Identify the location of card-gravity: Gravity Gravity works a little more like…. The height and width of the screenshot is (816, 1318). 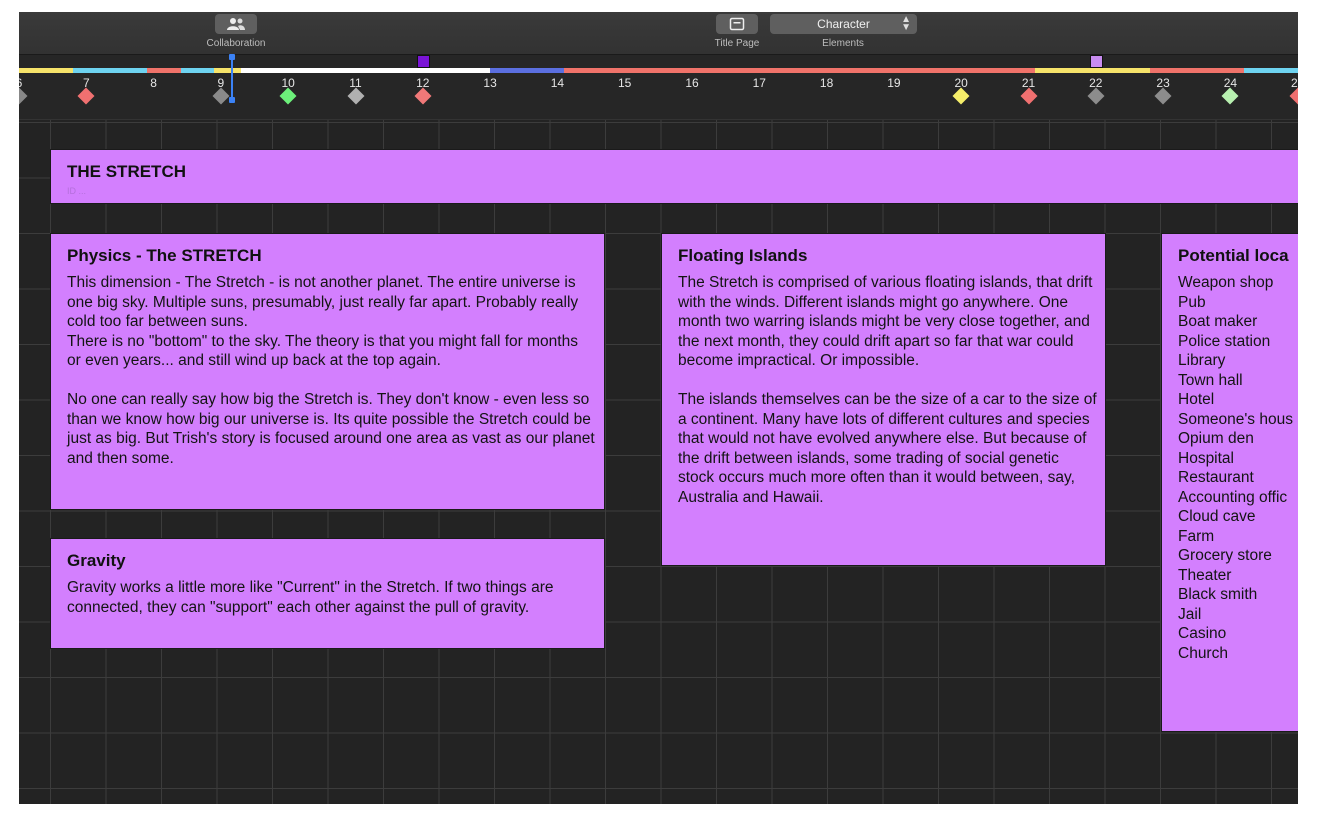
(327, 593).